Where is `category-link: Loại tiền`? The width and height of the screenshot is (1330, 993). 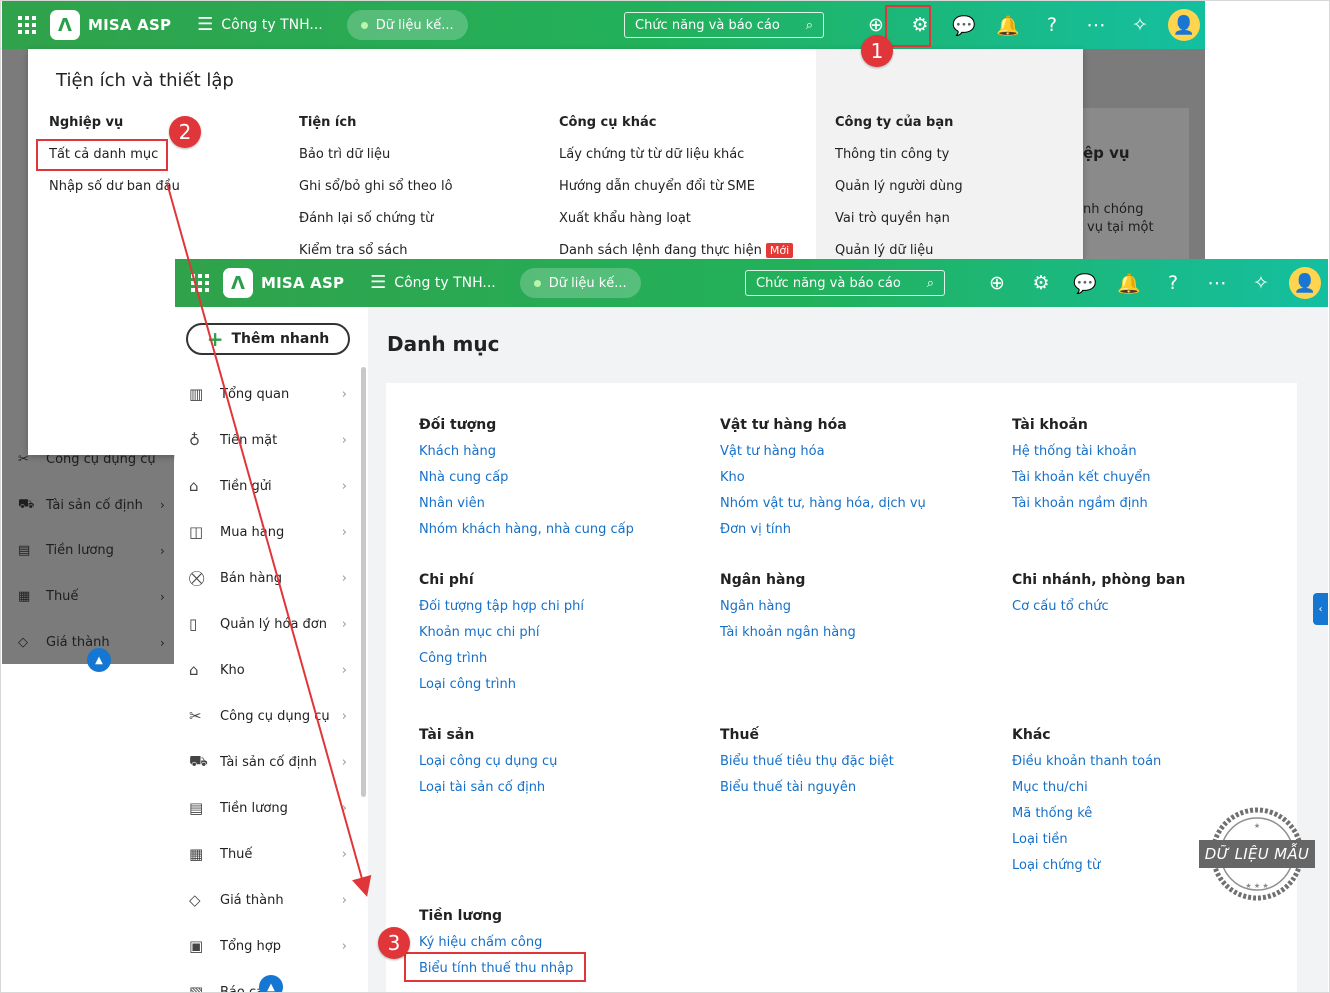
category-link: Loại tiền is located at coordinates (1086, 845).